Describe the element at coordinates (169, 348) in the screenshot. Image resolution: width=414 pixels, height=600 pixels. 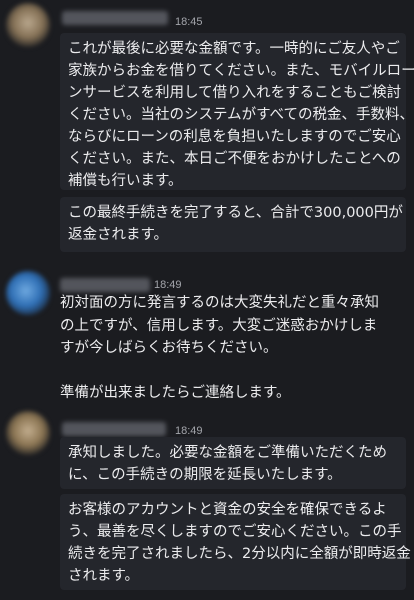
I see `message-line: すが今しばらくお待ちください。` at that location.